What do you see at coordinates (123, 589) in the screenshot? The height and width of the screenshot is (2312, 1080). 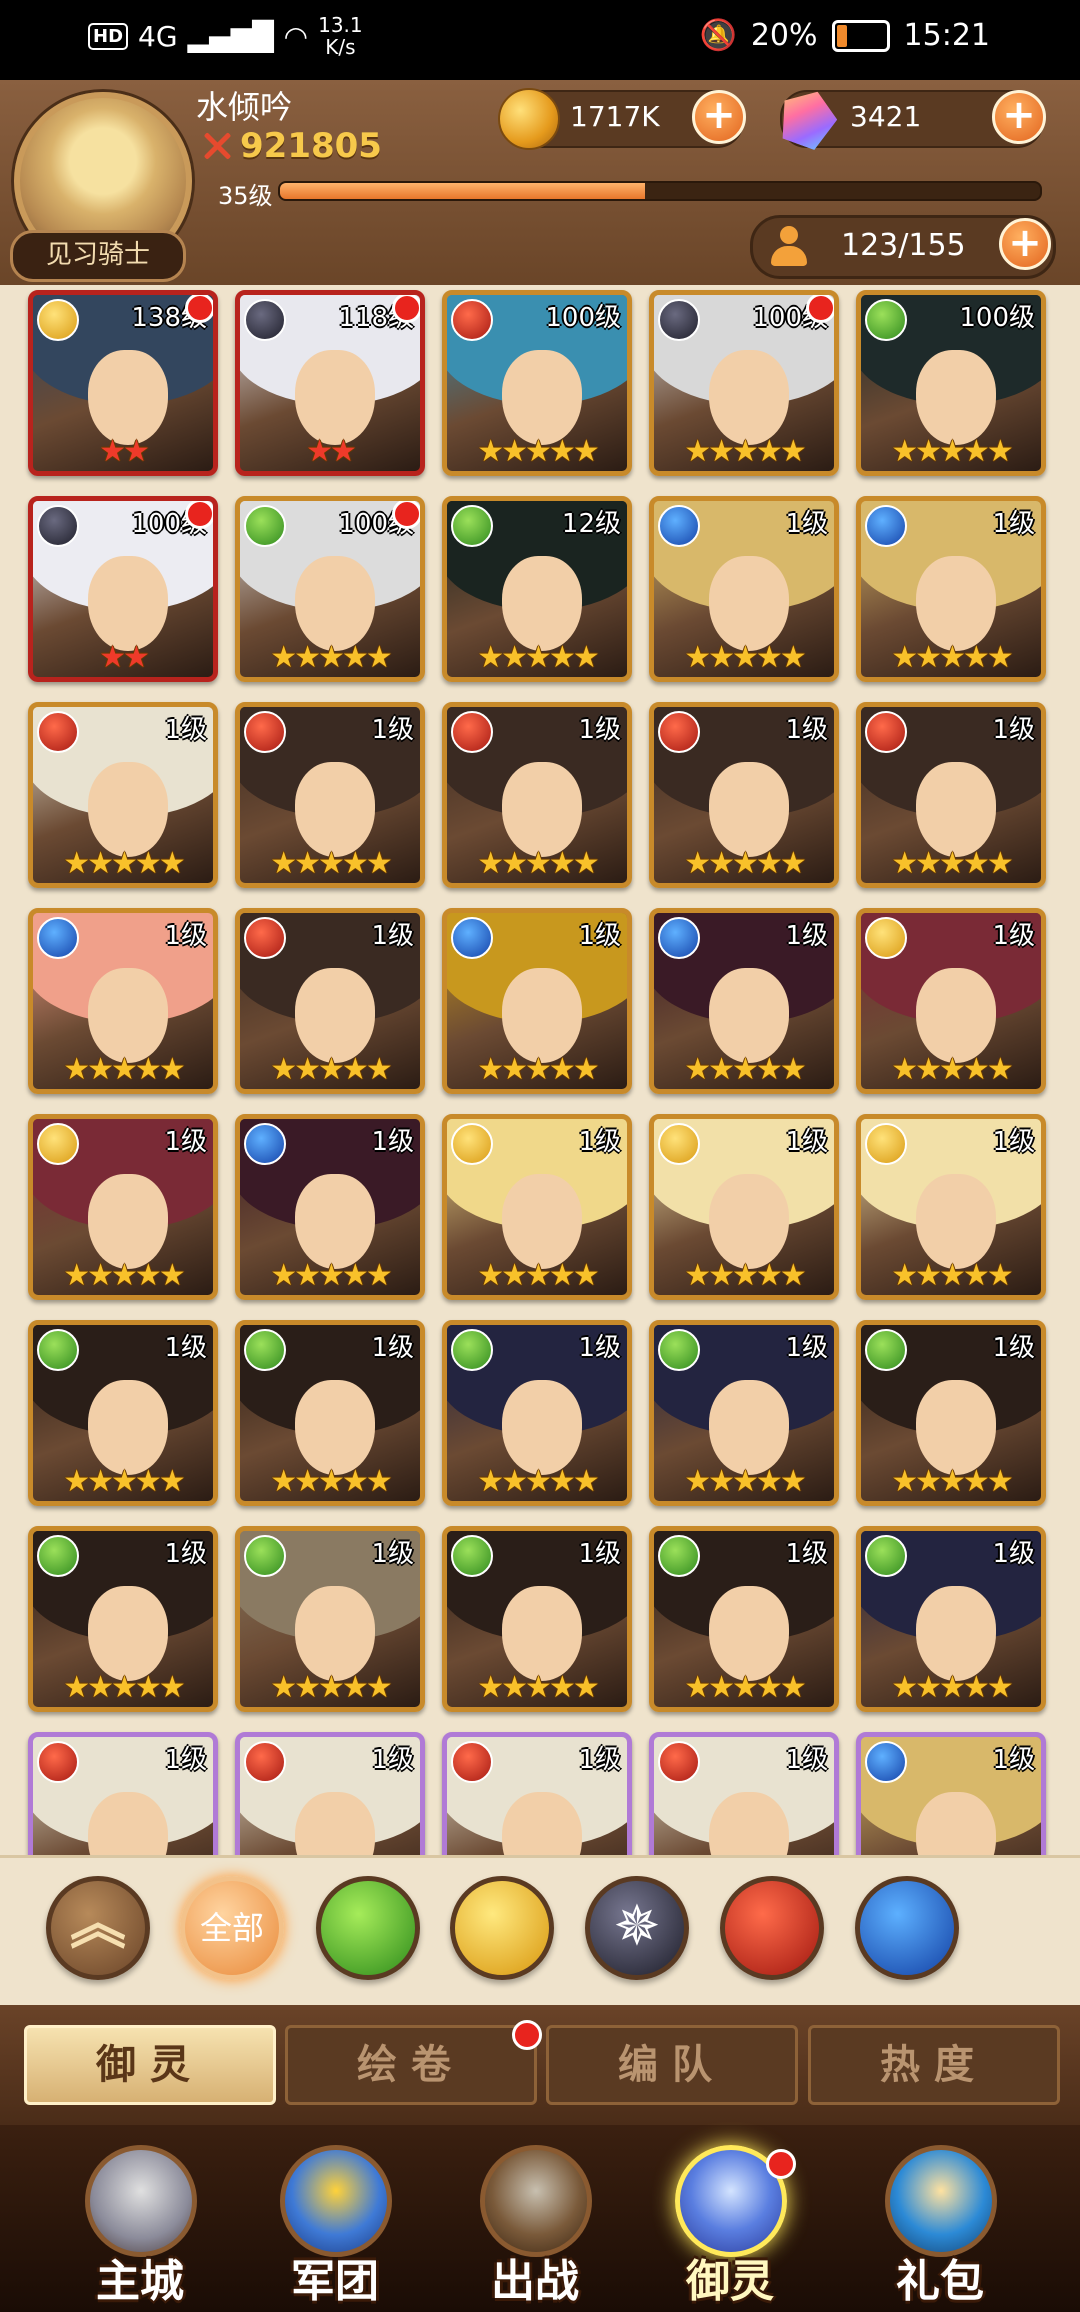 I see `hero-card: 100级 ★★` at bounding box center [123, 589].